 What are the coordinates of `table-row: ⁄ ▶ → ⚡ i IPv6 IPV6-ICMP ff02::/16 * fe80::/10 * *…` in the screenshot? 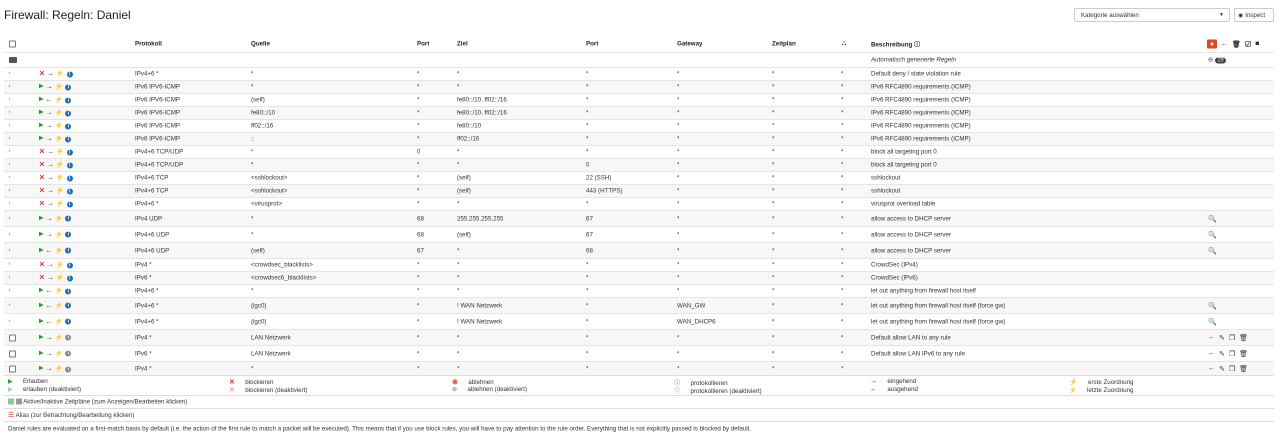 It's located at (639, 125).